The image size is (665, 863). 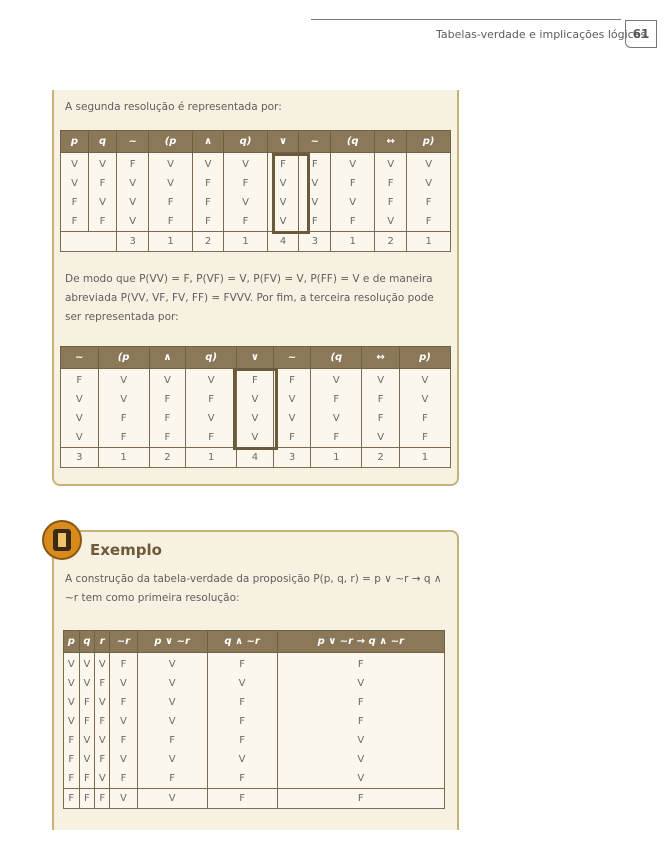 What do you see at coordinates (428, 141) in the screenshot?
I see `column-header: p)` at bounding box center [428, 141].